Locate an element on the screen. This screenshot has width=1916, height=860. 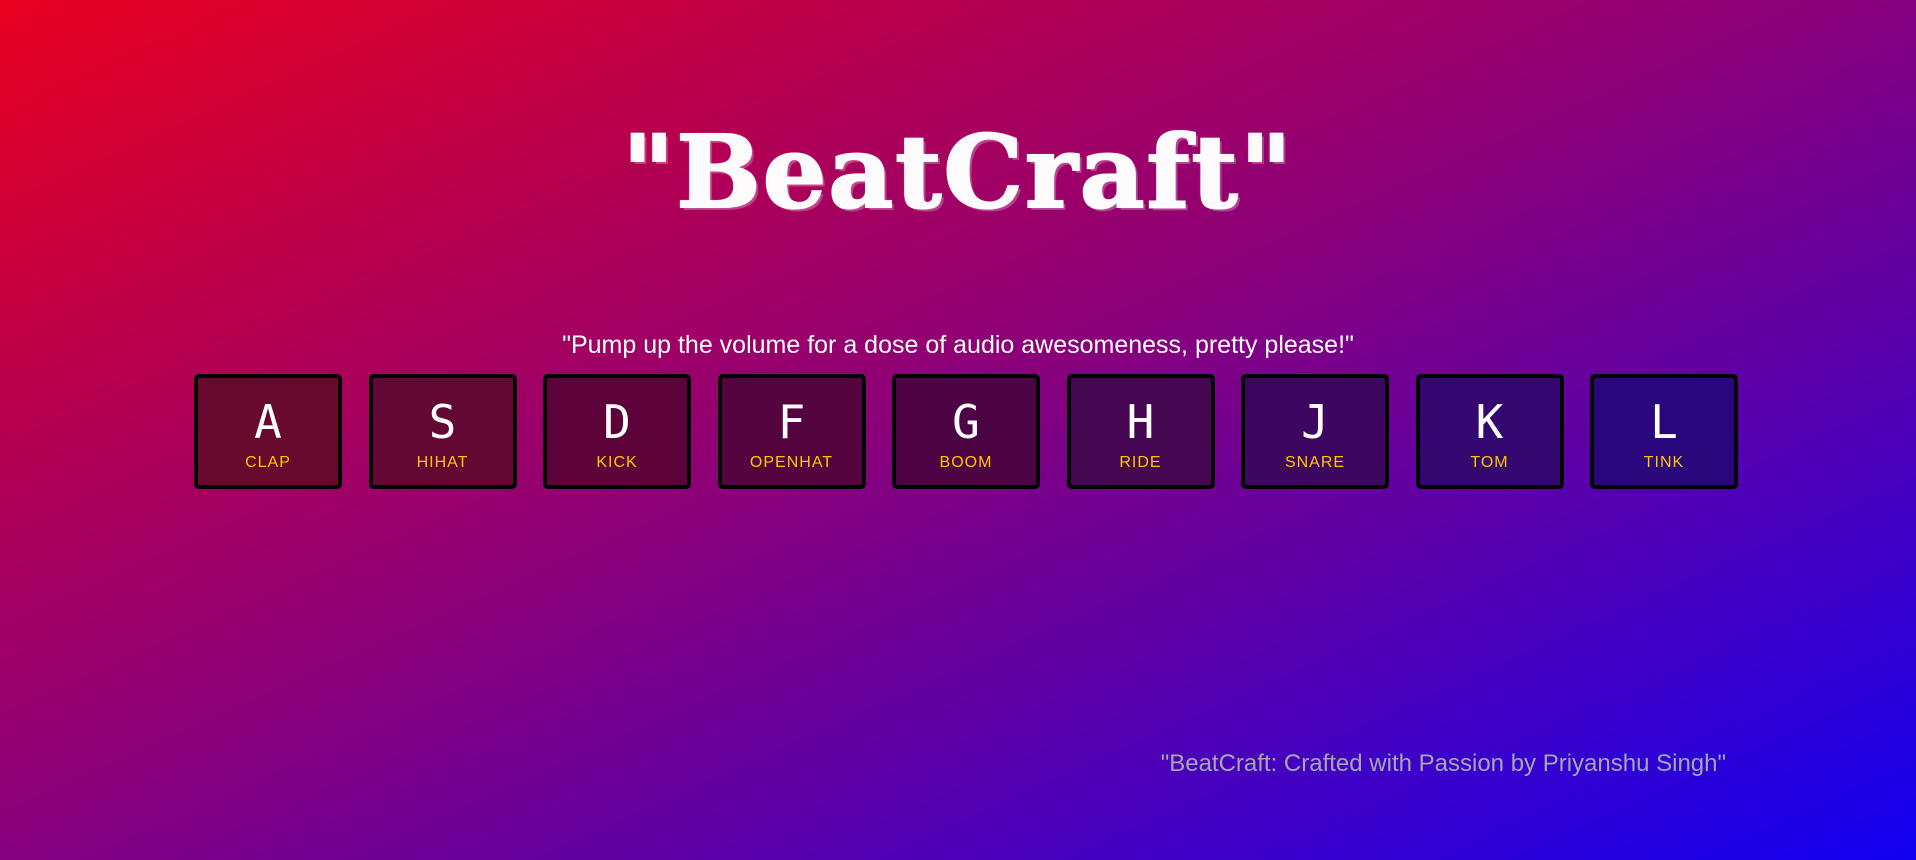
key-letter: G is located at coordinates (966, 422).